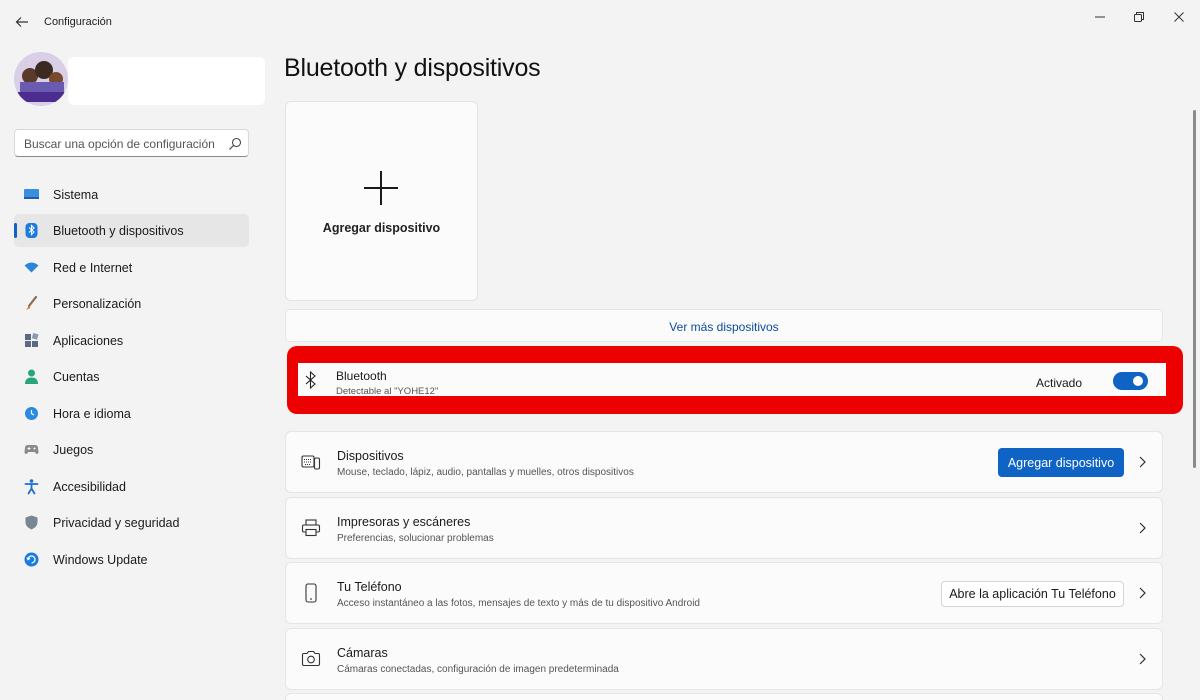  I want to click on close-button, so click(1179, 17).